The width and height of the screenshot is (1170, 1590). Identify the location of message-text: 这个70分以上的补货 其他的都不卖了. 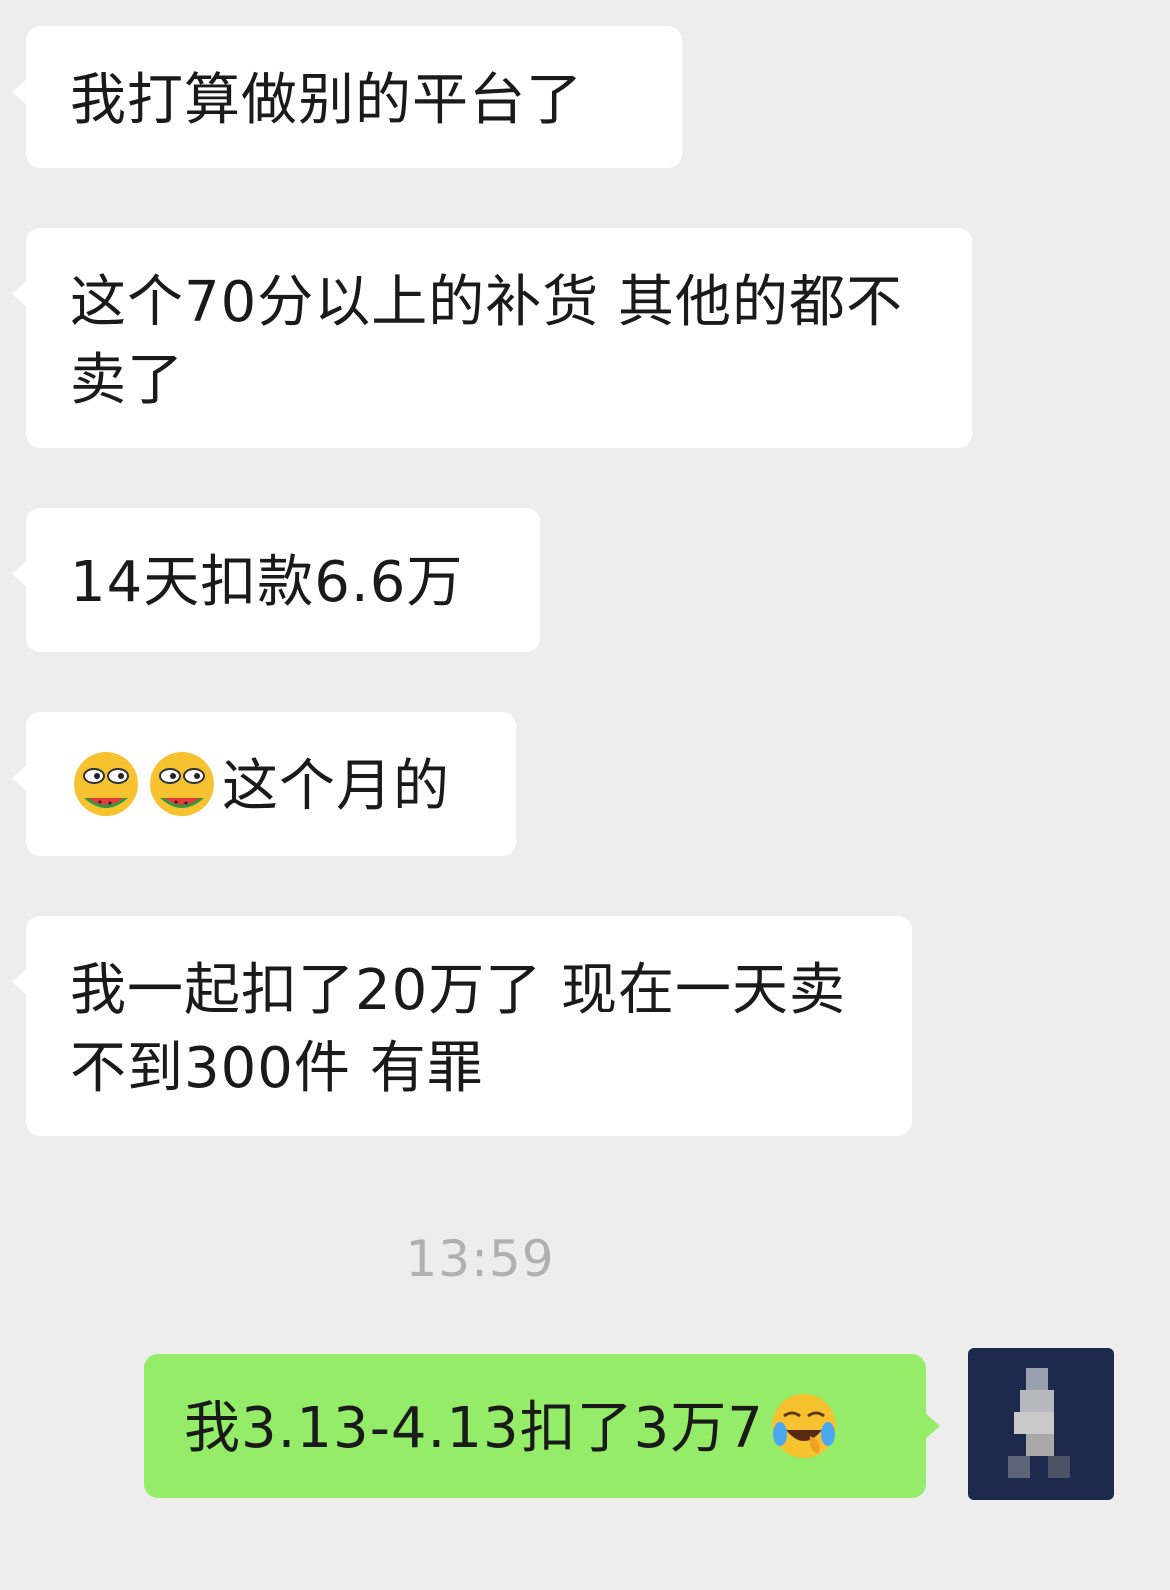
(487, 341).